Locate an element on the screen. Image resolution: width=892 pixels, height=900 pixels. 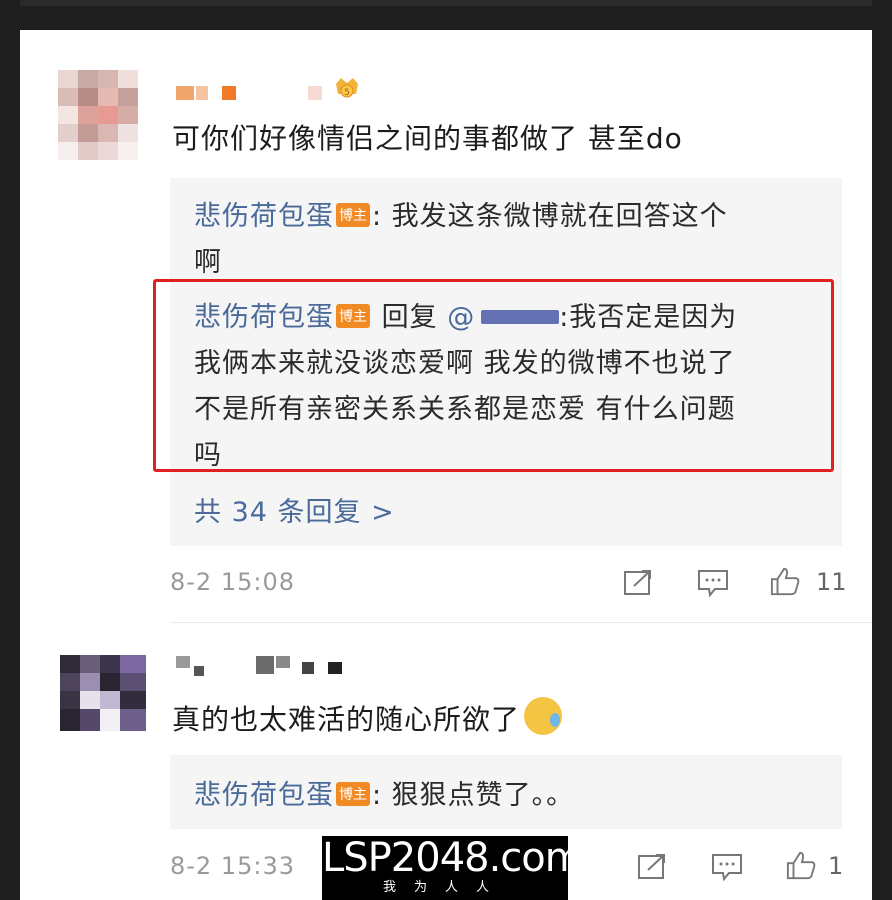
like-count: 11 is located at coordinates (831, 582).